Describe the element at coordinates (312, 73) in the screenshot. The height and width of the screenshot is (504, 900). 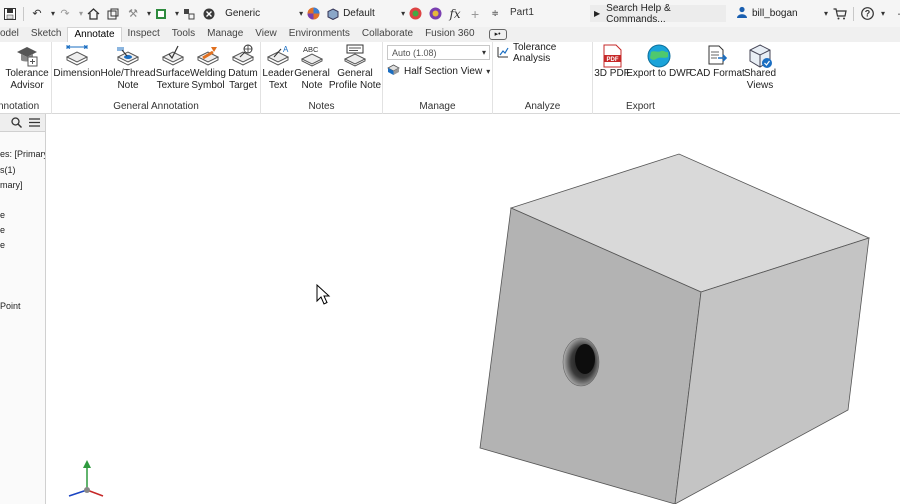
I see `general-note-label-1: General` at that location.